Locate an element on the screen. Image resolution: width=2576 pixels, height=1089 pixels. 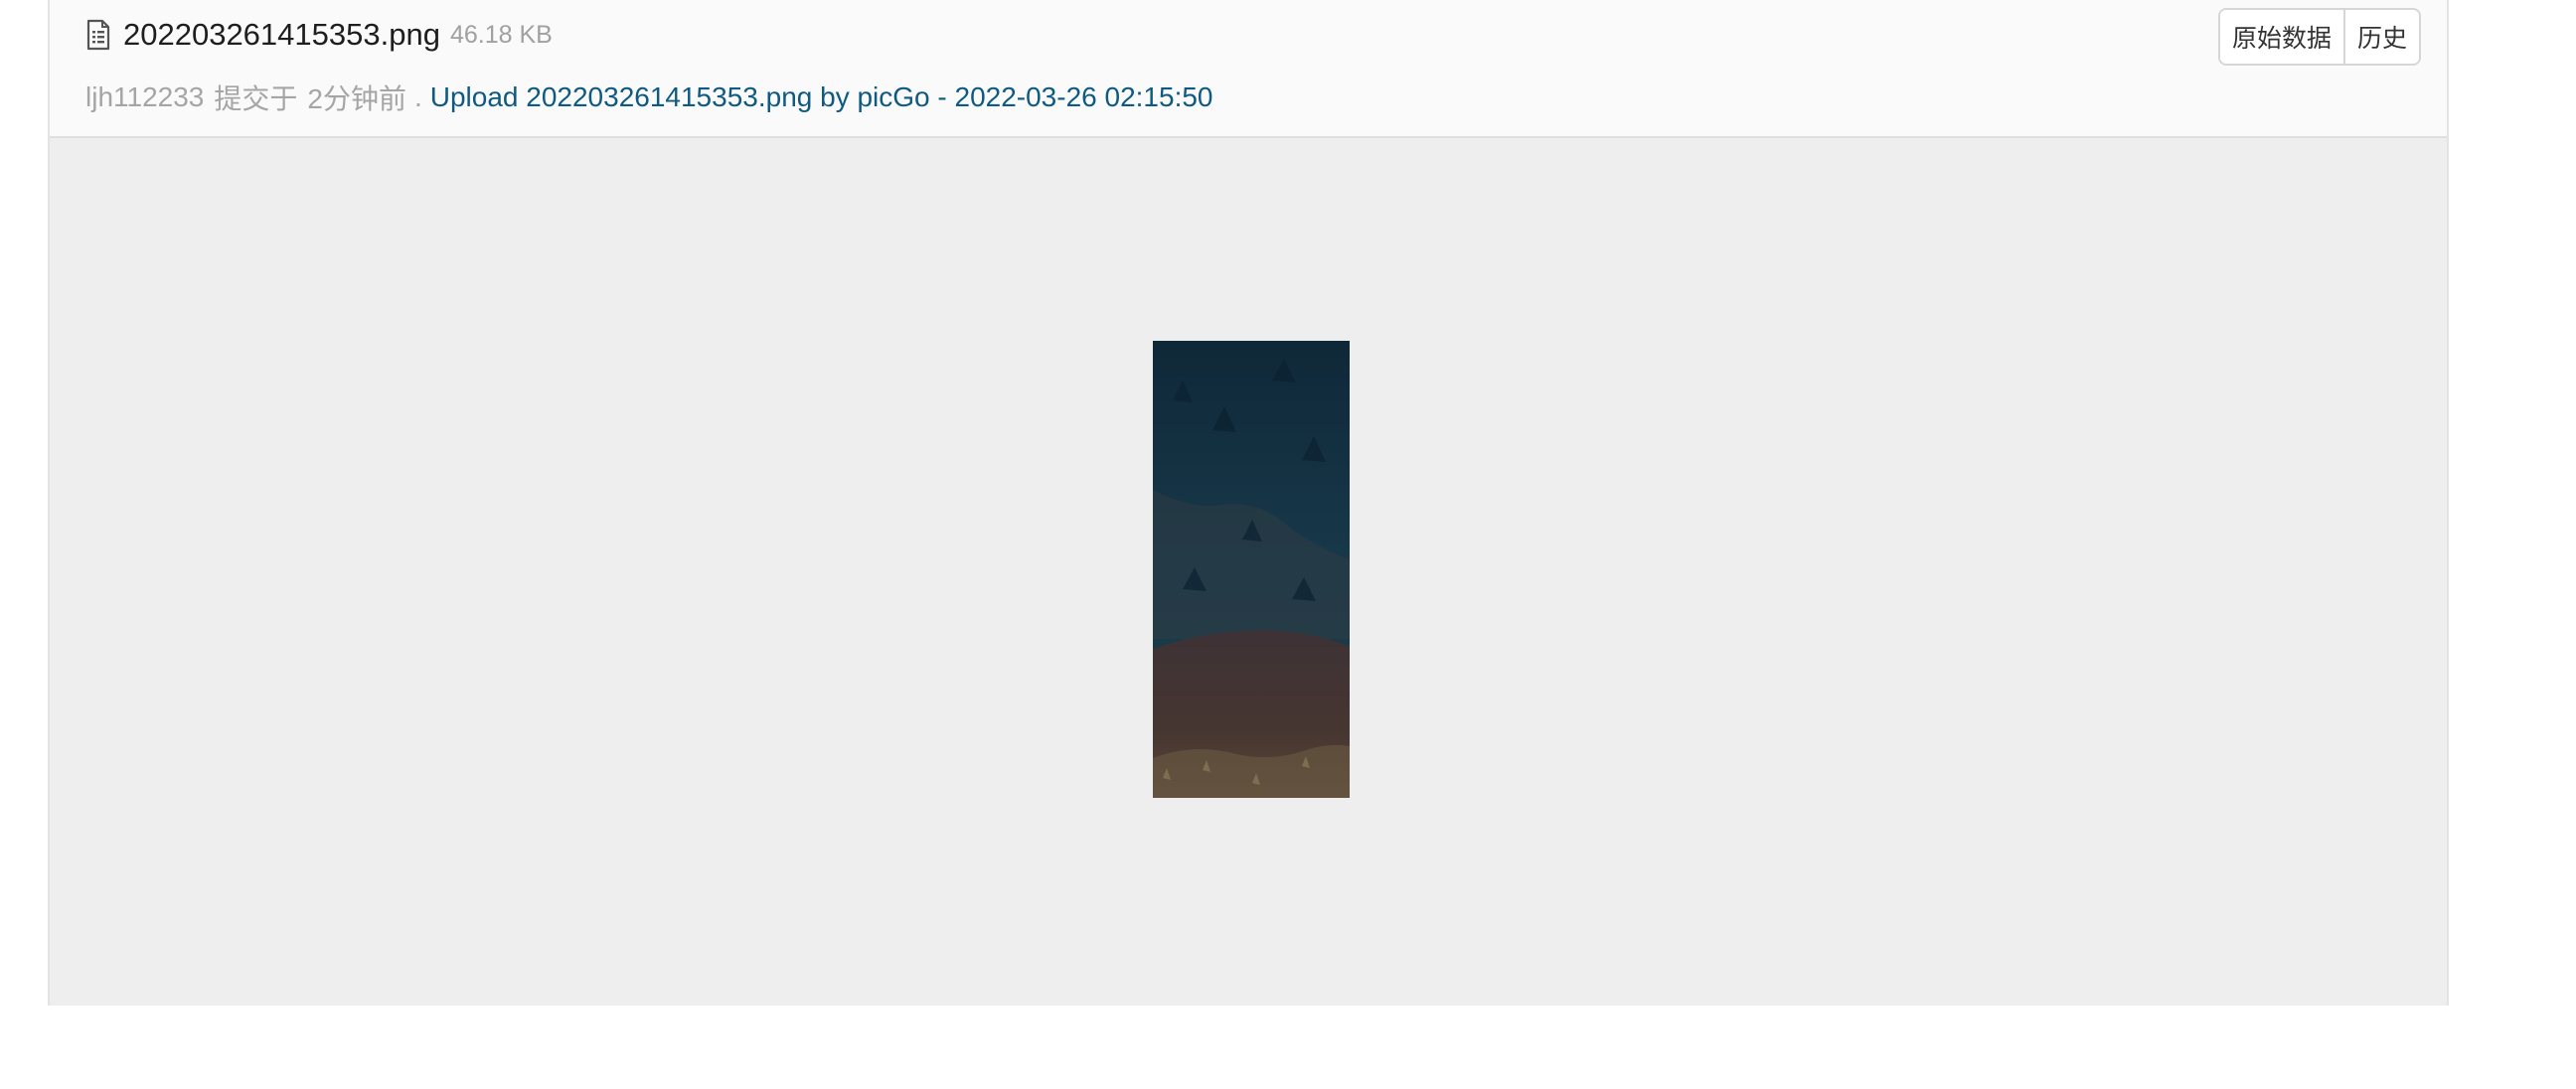
commit-author: ljh112233 is located at coordinates (144, 97).